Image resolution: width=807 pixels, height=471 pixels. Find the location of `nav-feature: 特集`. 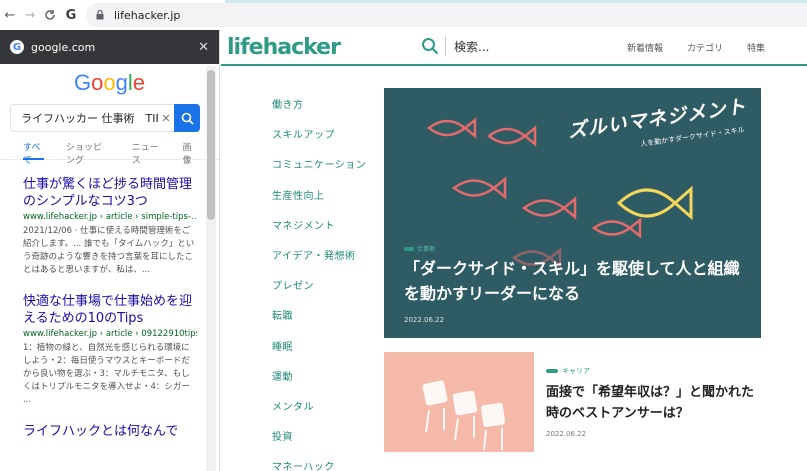

nav-feature: 特集 is located at coordinates (756, 47).